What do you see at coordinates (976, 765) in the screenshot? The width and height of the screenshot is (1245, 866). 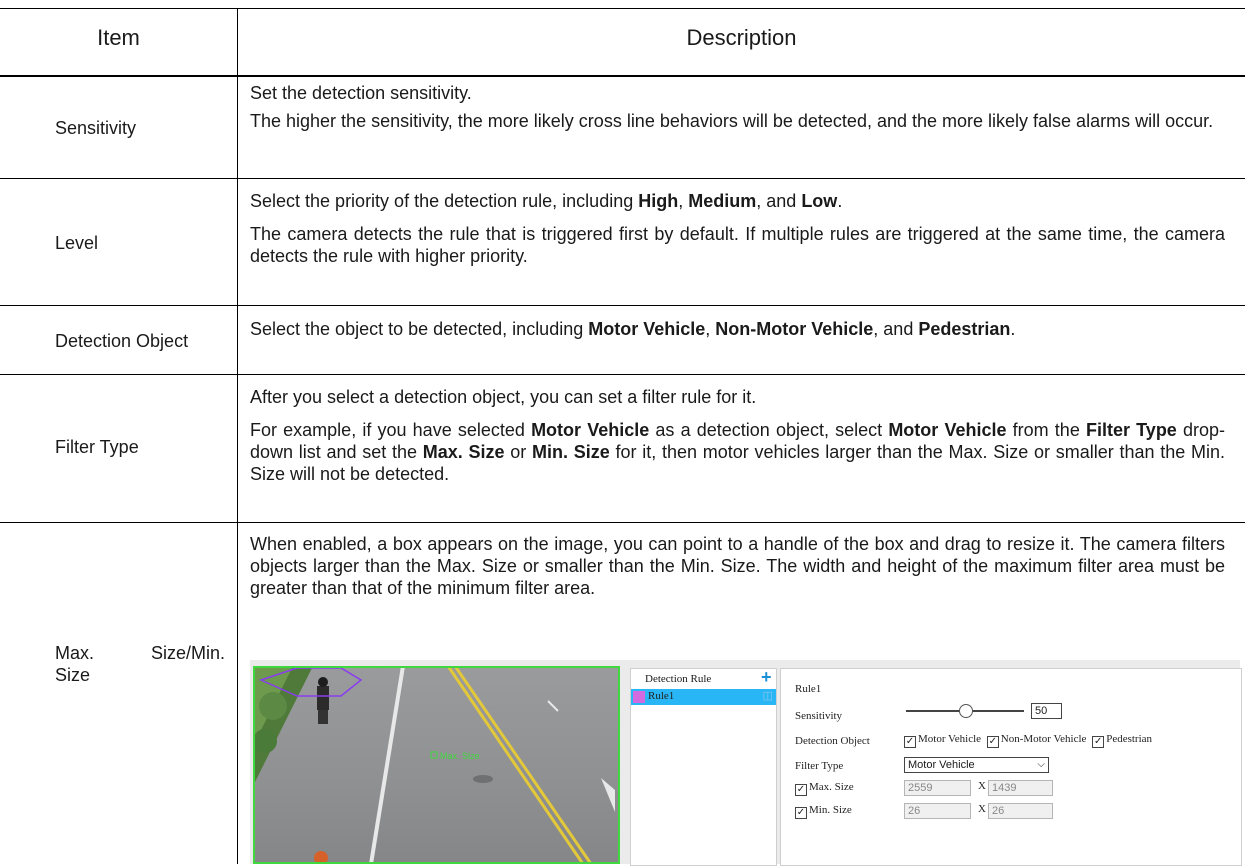 I see `filter-type-select: Motor Vehicle ⌵` at bounding box center [976, 765].